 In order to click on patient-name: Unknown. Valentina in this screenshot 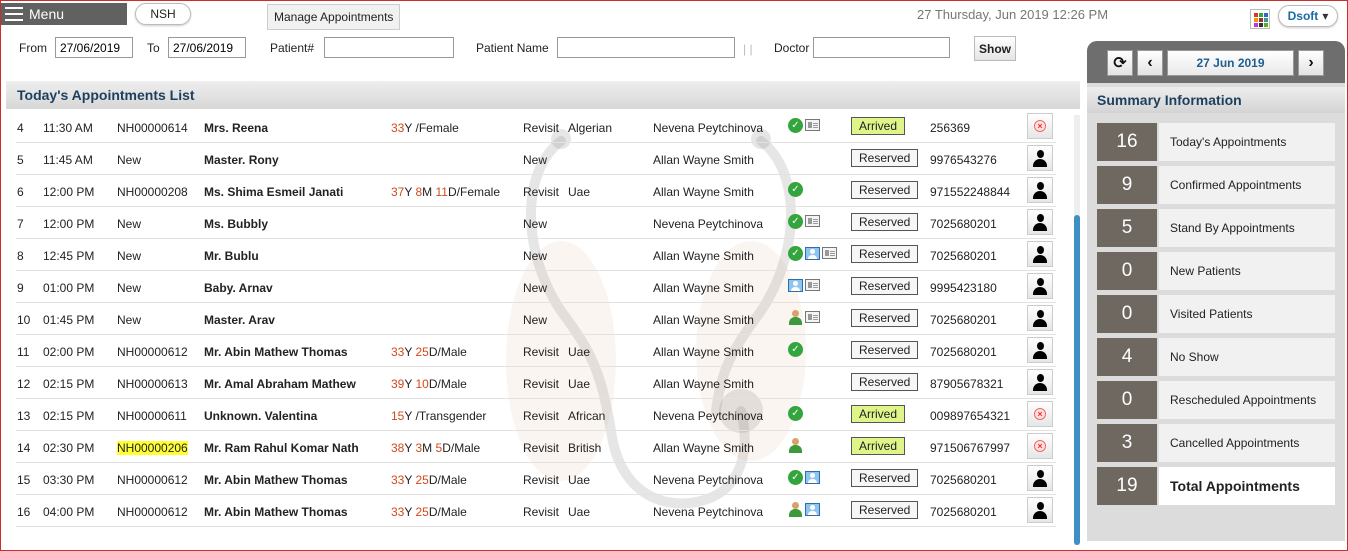, I will do `click(260, 416)`.